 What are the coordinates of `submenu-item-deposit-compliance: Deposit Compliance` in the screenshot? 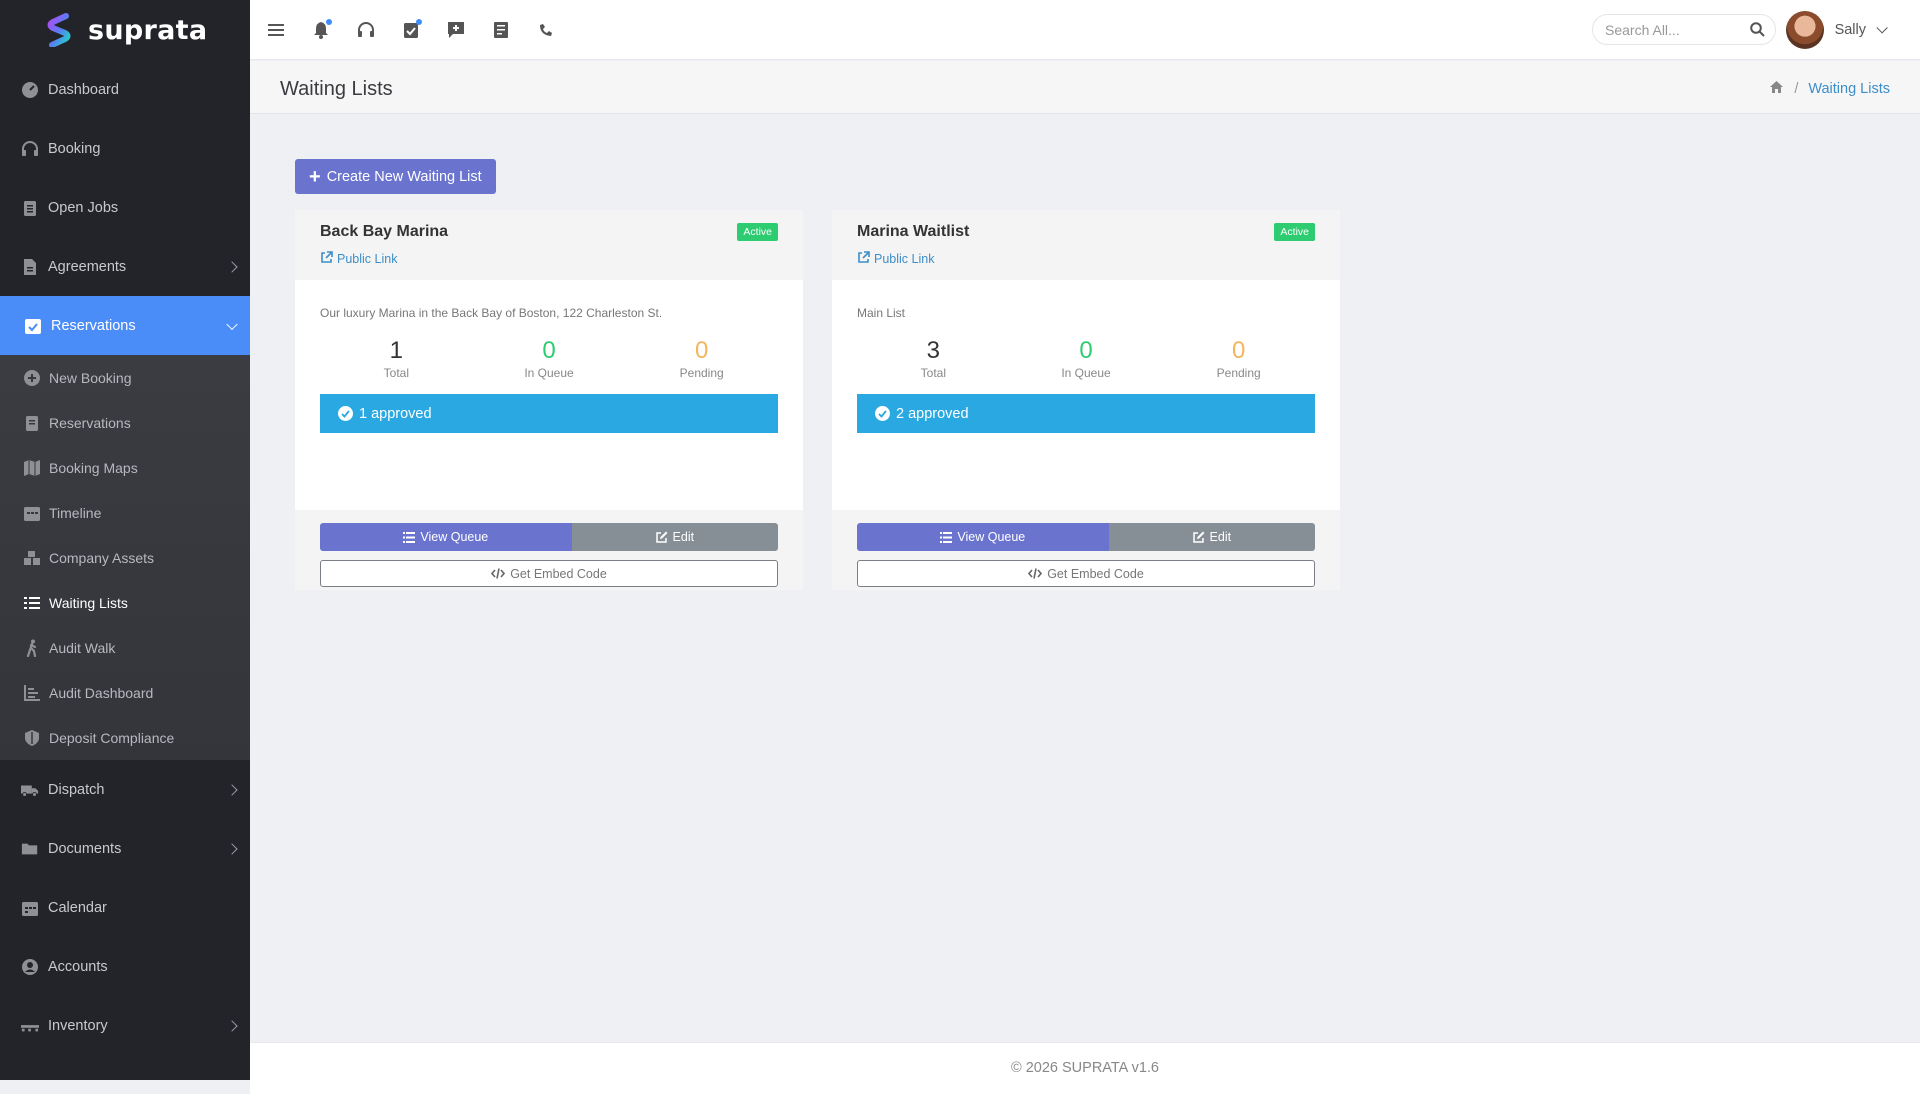 It's located at (125, 737).